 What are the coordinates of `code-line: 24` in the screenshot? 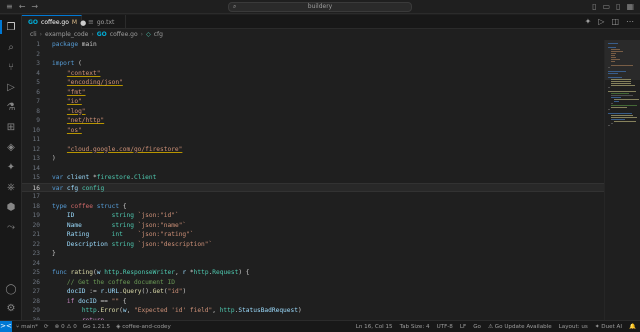 It's located at (313, 264).